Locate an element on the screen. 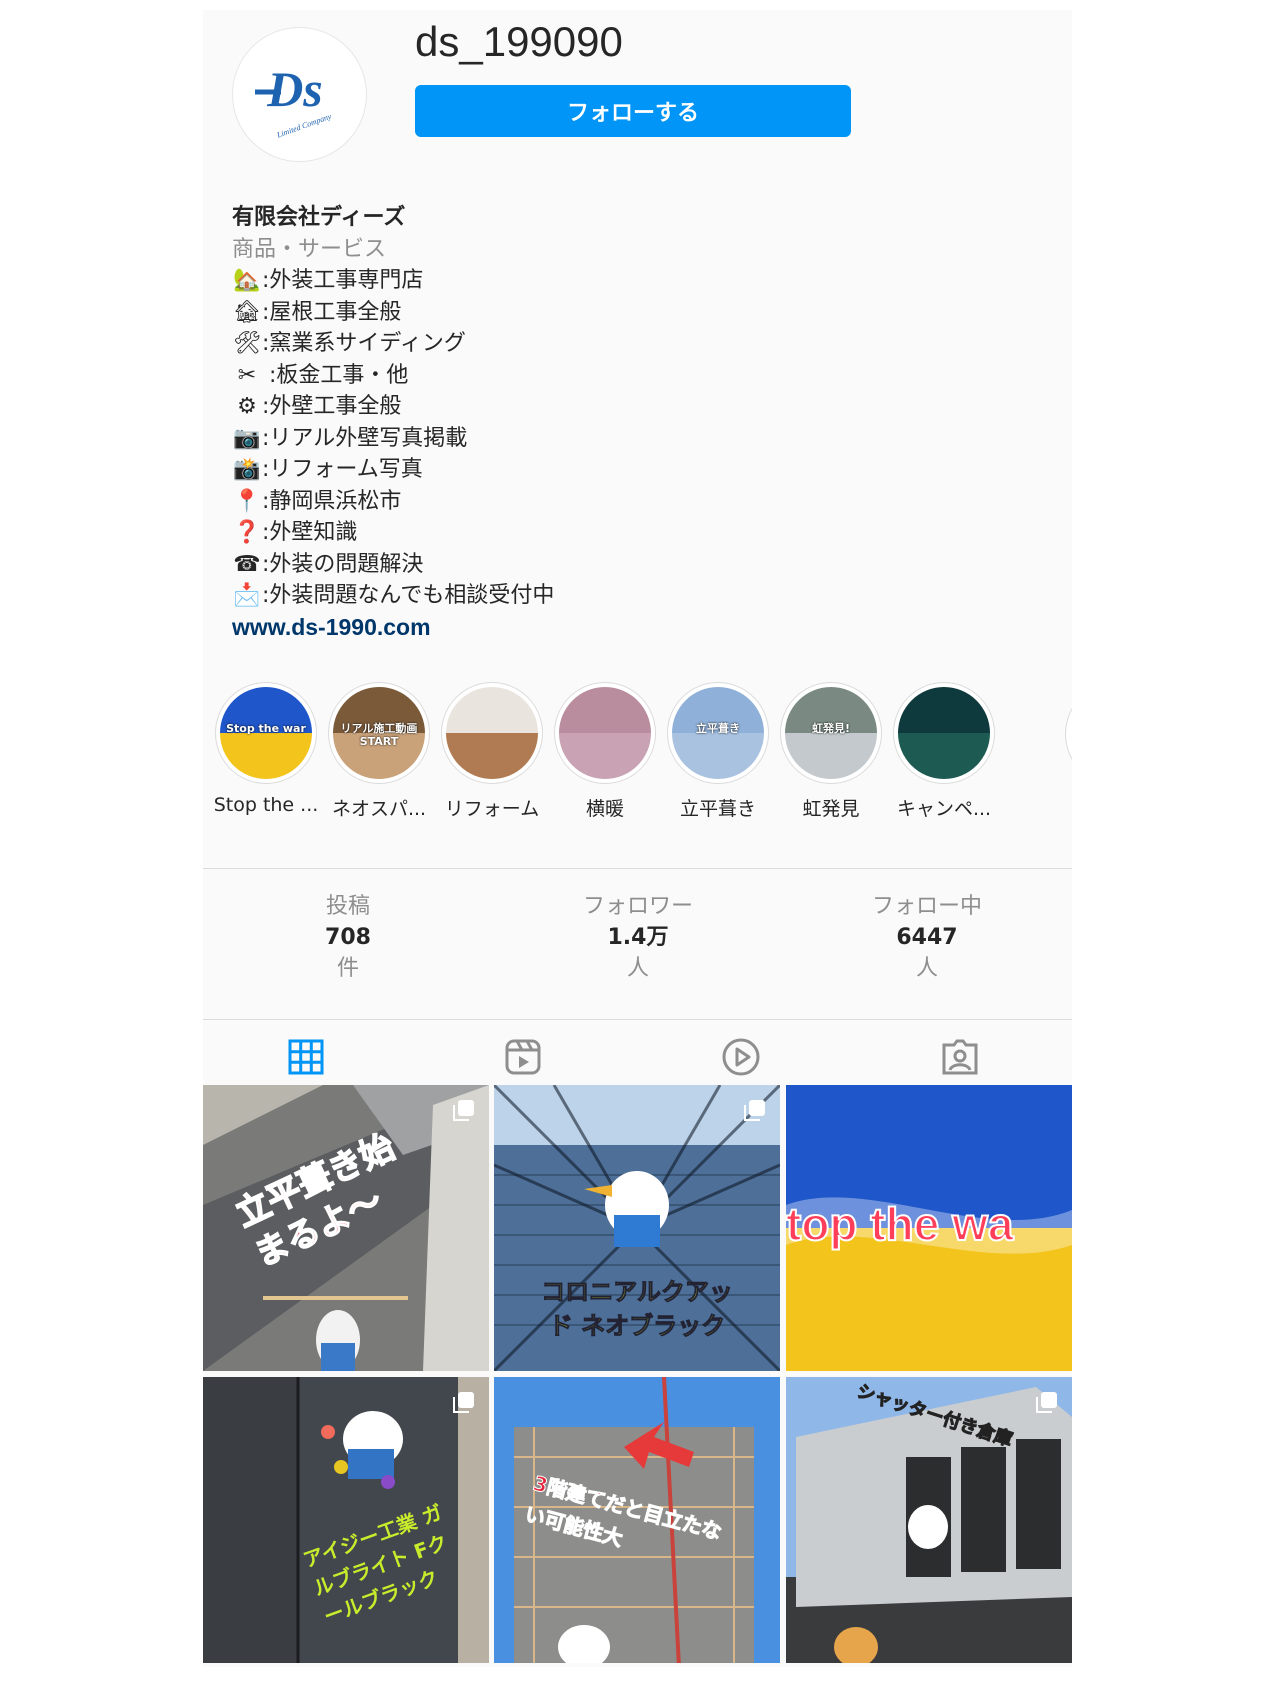 This screenshot has height=1695, width=1280. stat-value: 1.4万 is located at coordinates (638, 937).